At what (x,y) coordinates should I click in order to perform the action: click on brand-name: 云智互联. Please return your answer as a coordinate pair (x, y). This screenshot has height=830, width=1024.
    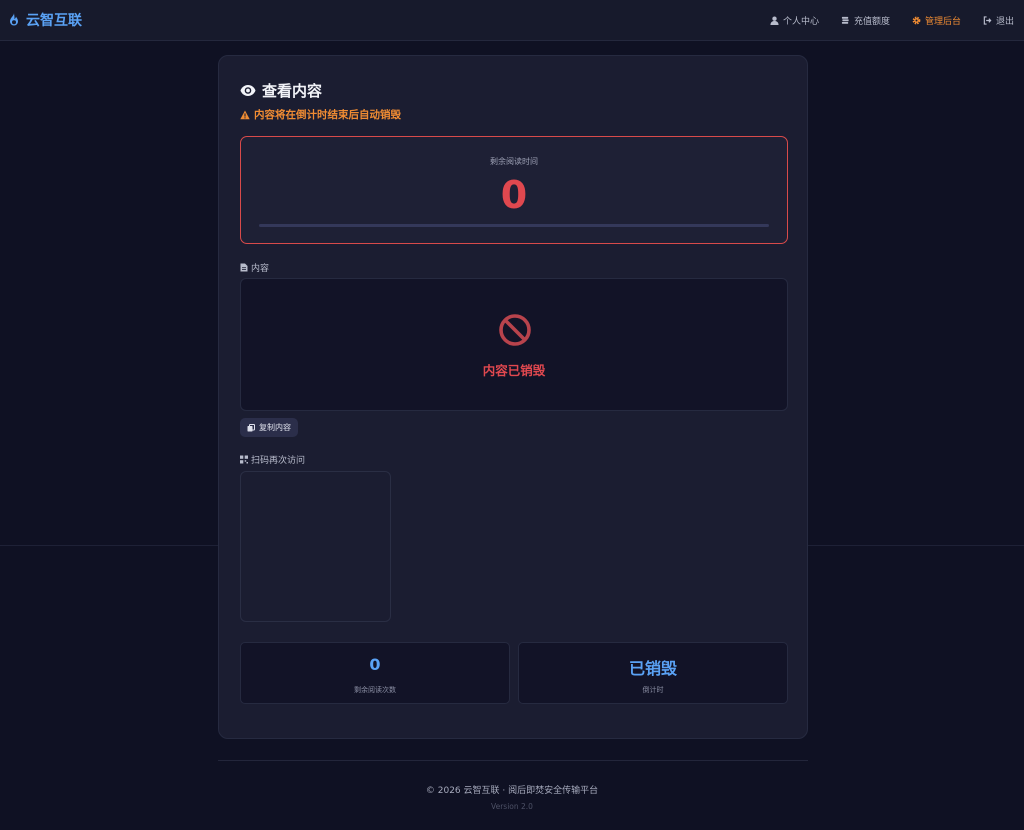
    Looking at the image, I should click on (54, 21).